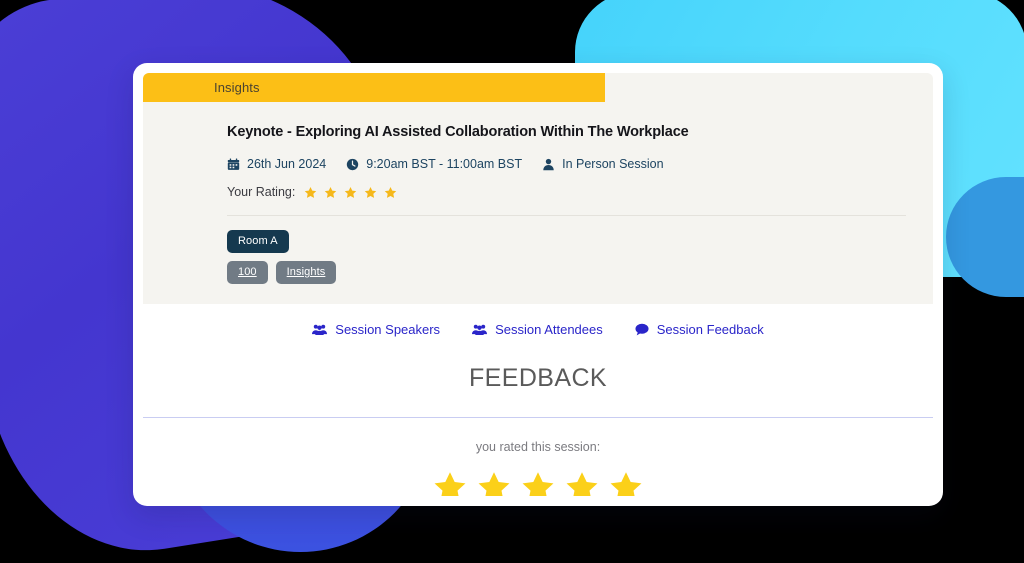 The width and height of the screenshot is (1024, 563). I want to click on insights-banner: Insights, so click(374, 87).